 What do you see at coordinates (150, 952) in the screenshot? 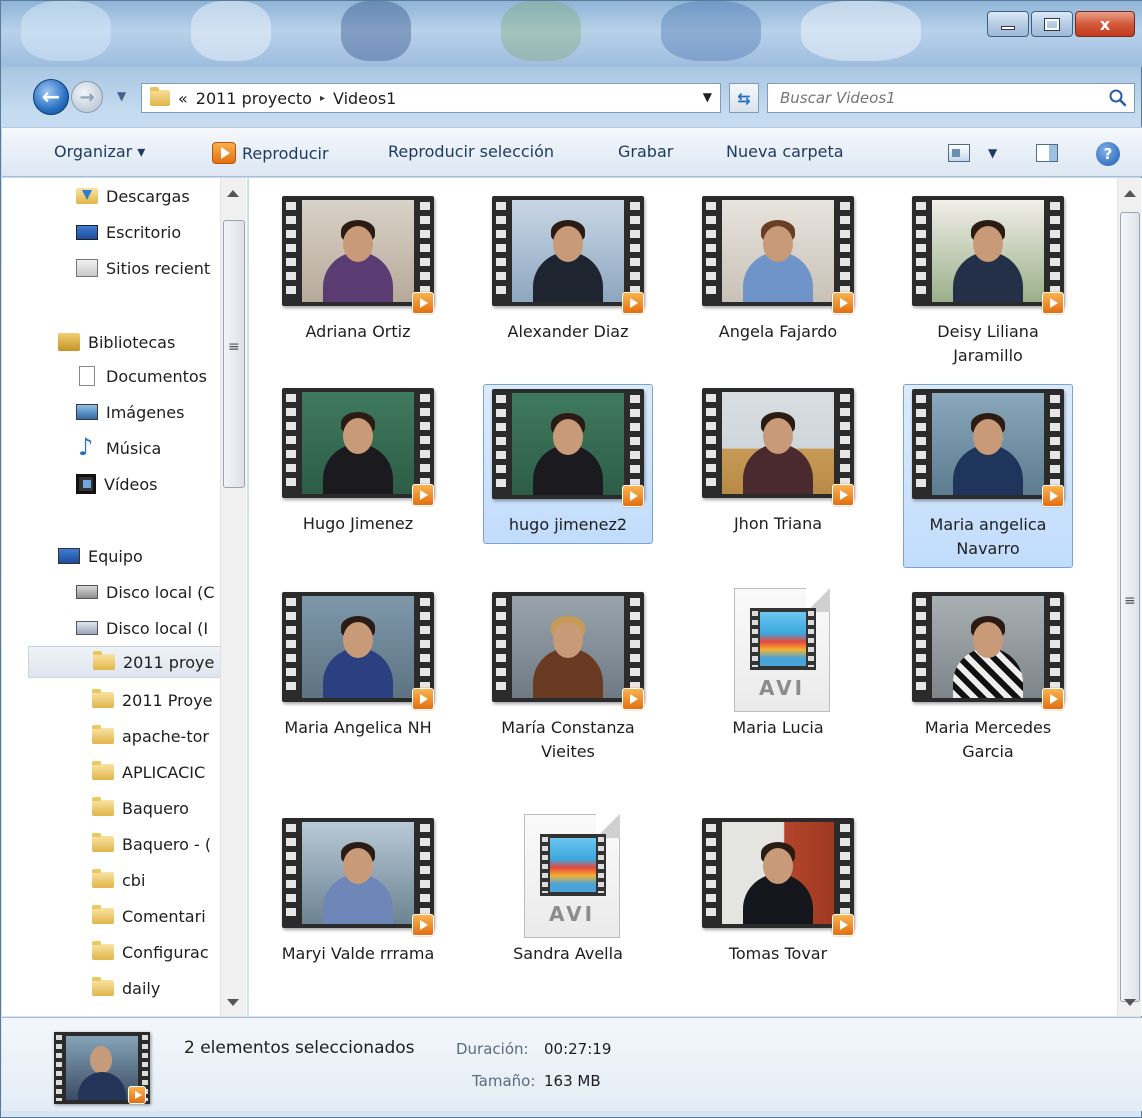
I see `nav-item-folder: Configurac` at bounding box center [150, 952].